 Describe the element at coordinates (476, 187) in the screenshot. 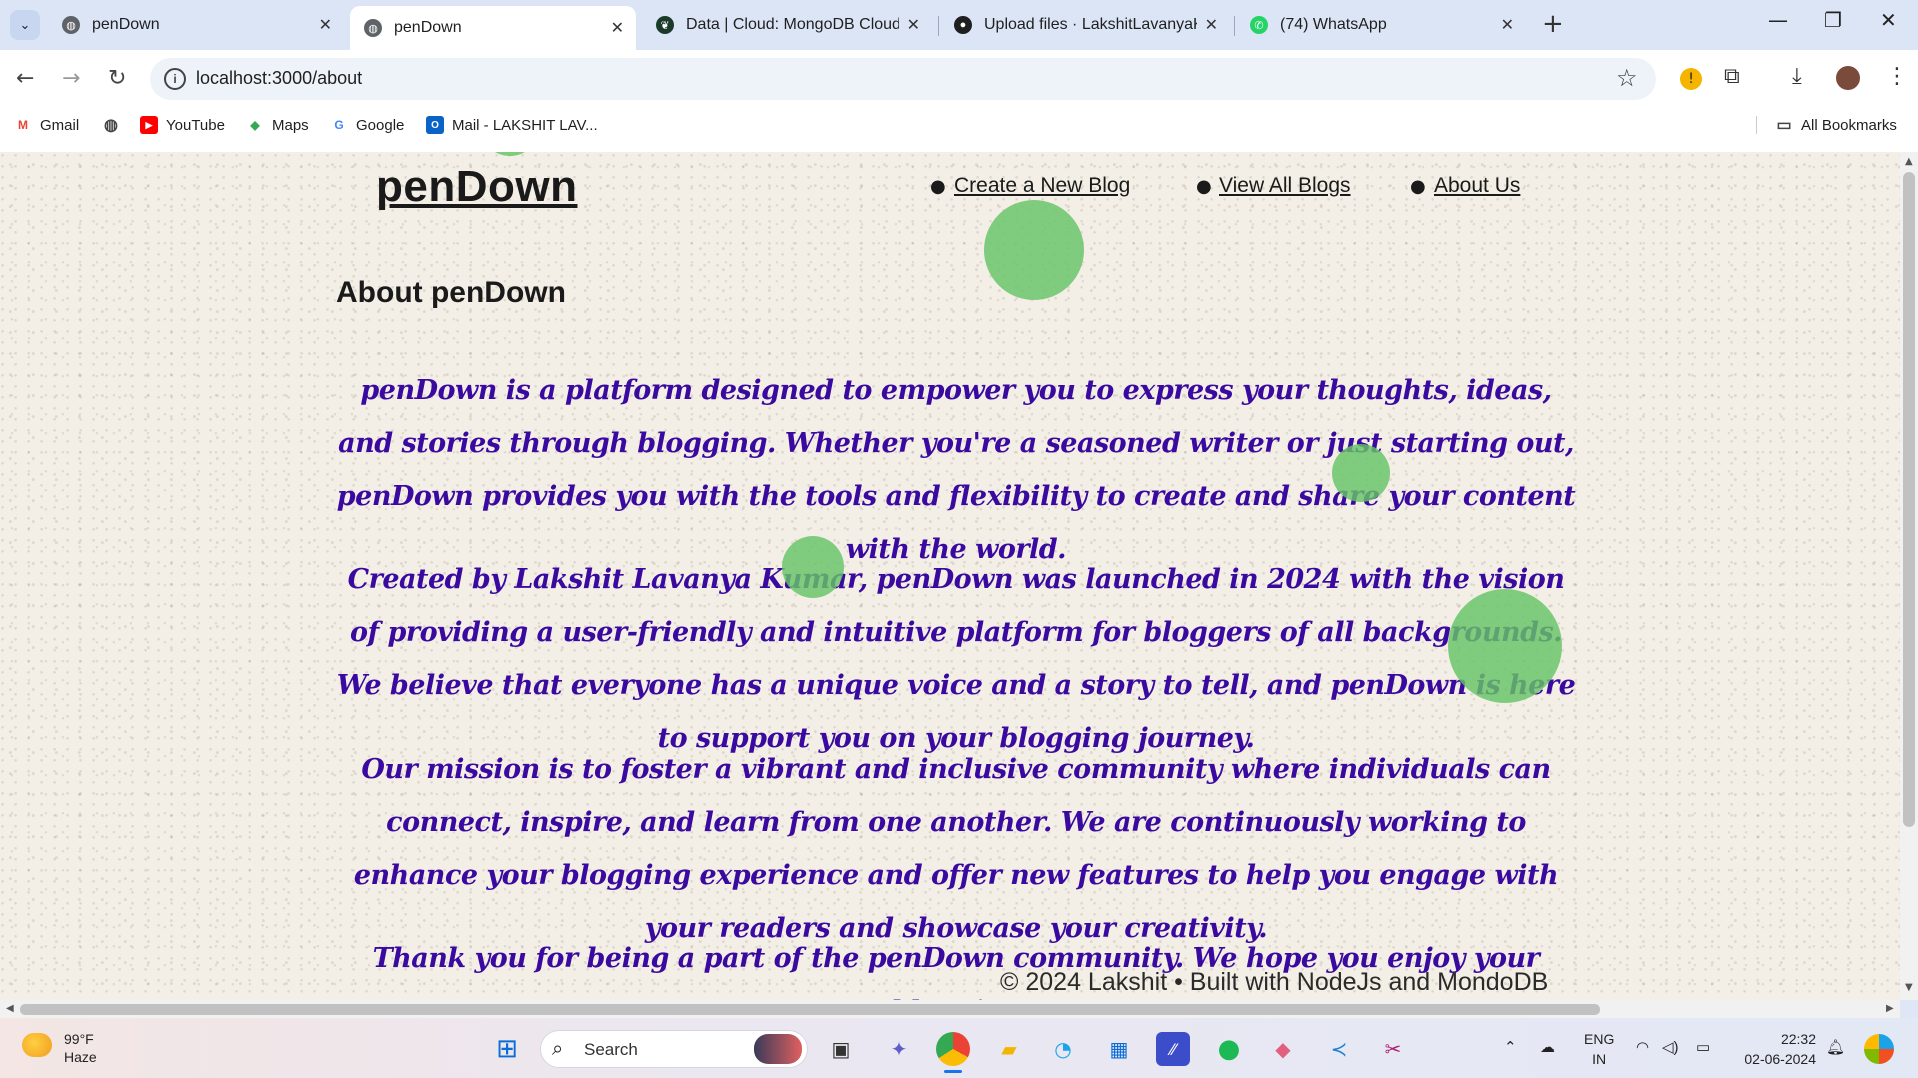

I see `site-logo: penDown` at that location.